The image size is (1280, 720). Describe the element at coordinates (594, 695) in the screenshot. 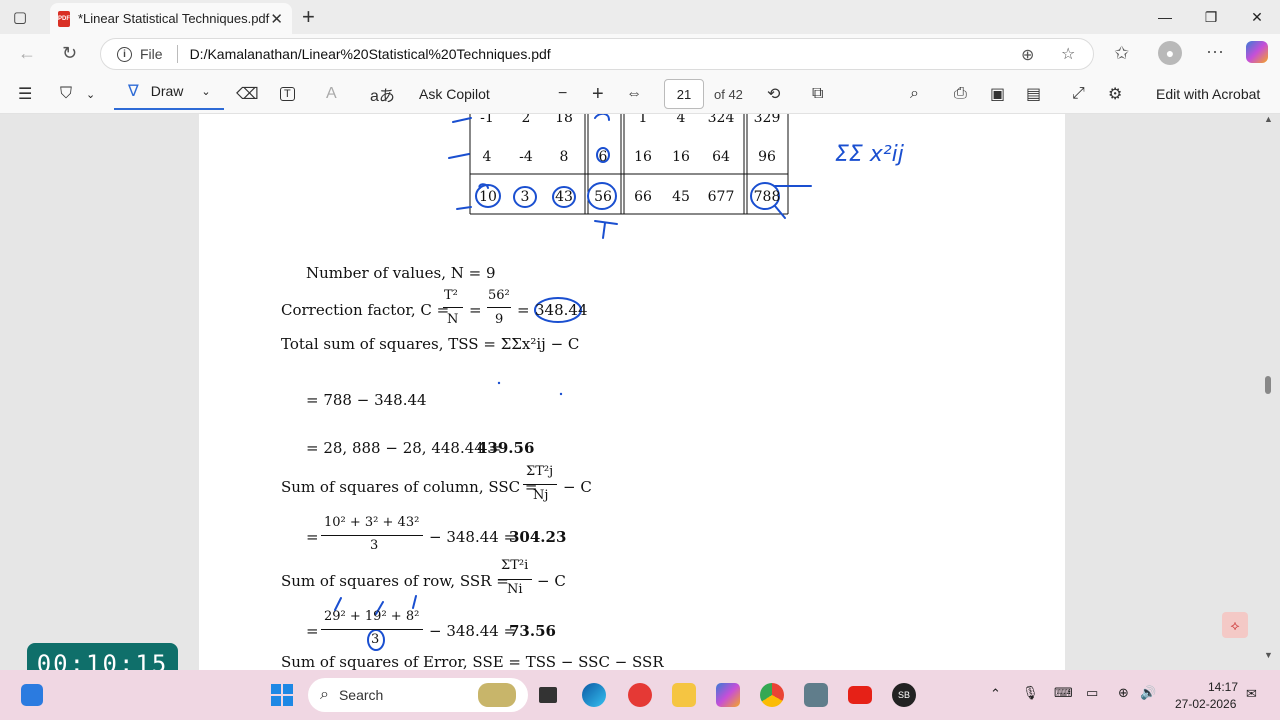

I see `edge-icon` at that location.